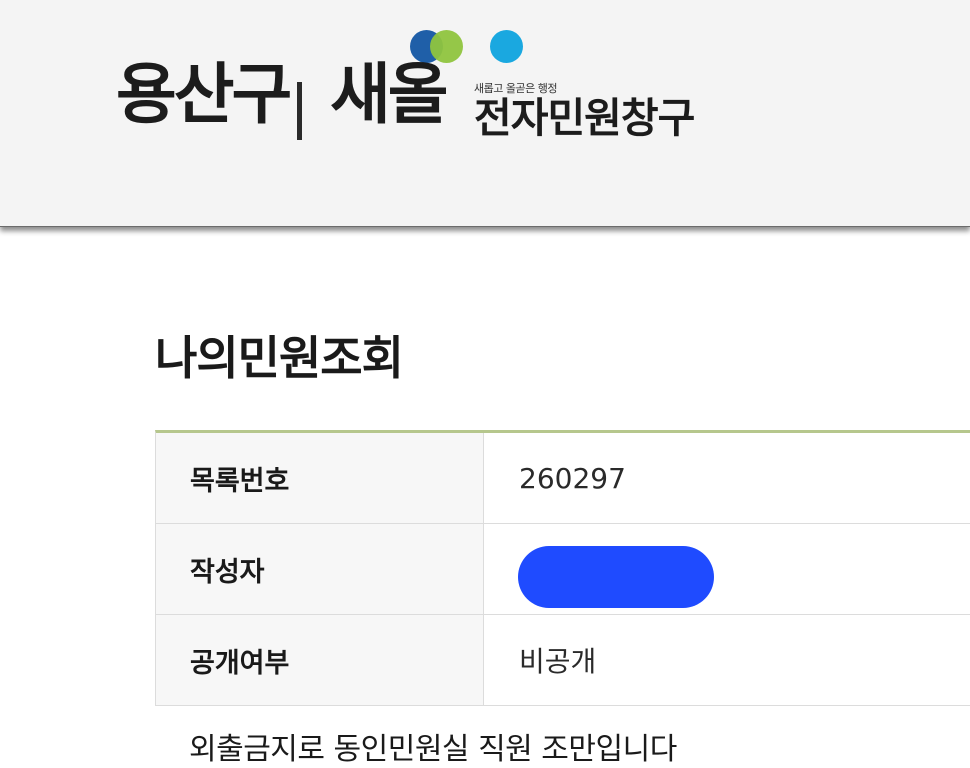 The image size is (970, 768). What do you see at coordinates (558, 661) in the screenshot?
I see `visibility-value: 비공개` at bounding box center [558, 661].